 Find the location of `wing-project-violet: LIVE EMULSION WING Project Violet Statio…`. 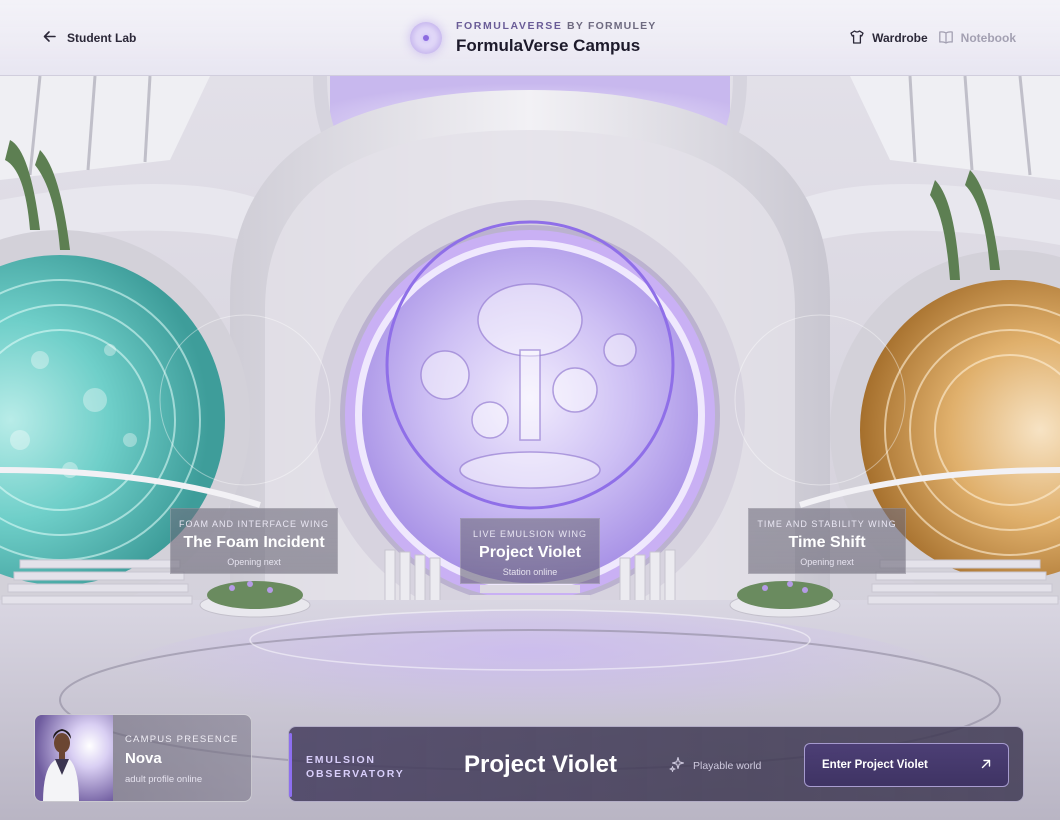

wing-project-violet: LIVE EMULSION WING Project Violet Statio… is located at coordinates (530, 551).